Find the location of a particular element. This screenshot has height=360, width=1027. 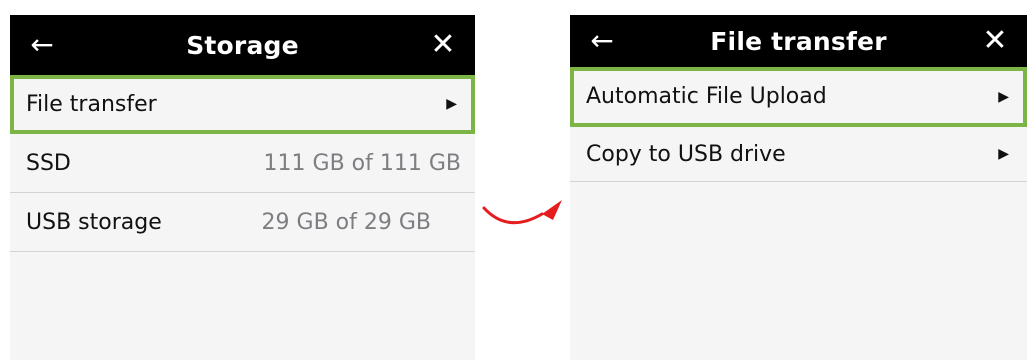

page-title: File transfer is located at coordinates (798, 41).